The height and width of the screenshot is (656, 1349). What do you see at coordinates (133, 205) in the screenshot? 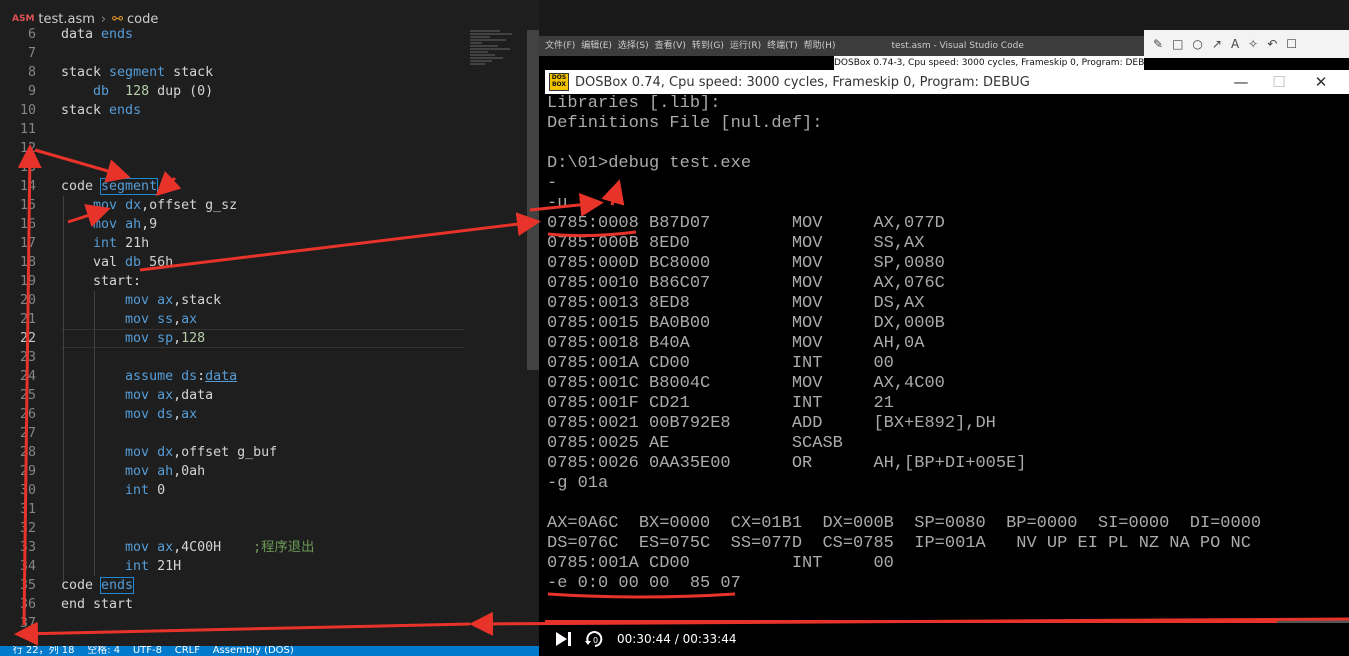
I see `code-token: dx` at bounding box center [133, 205].